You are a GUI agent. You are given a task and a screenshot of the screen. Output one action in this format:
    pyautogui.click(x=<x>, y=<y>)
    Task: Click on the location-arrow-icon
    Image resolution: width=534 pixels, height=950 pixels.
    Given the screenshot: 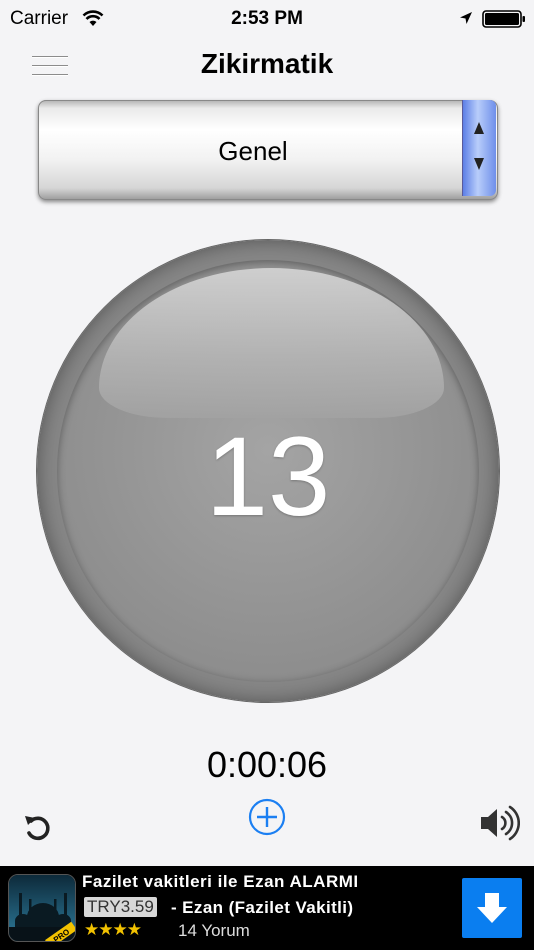 What is the action you would take?
    pyautogui.click(x=466, y=18)
    